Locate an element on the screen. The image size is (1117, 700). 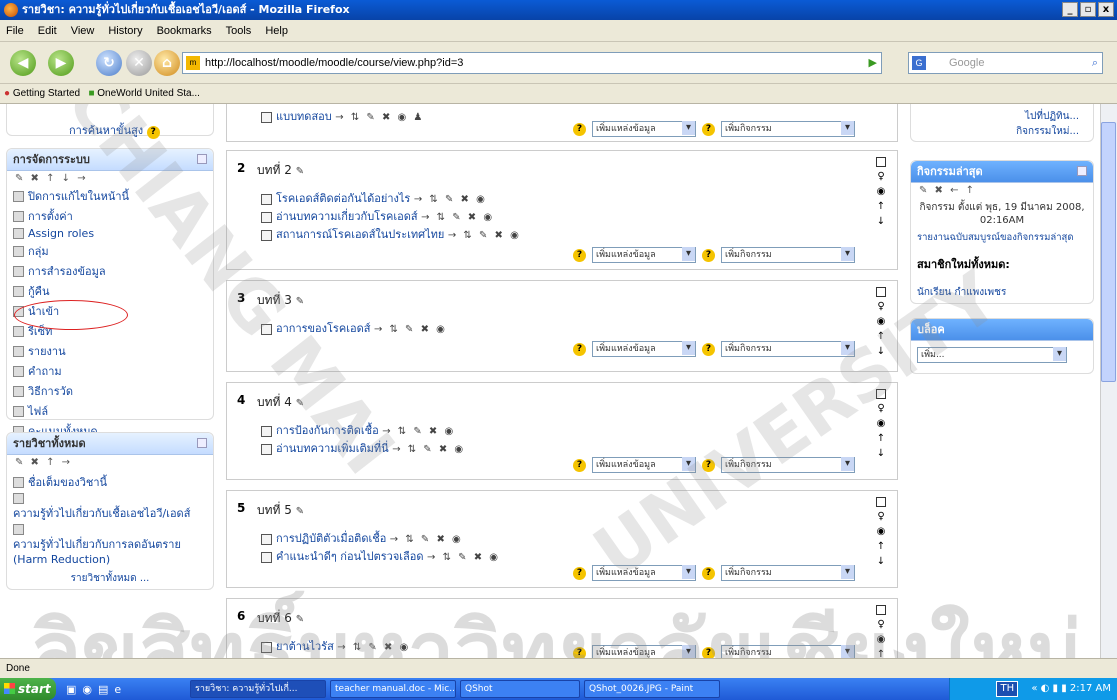
collapse-icon is located at coordinates (202, 159).